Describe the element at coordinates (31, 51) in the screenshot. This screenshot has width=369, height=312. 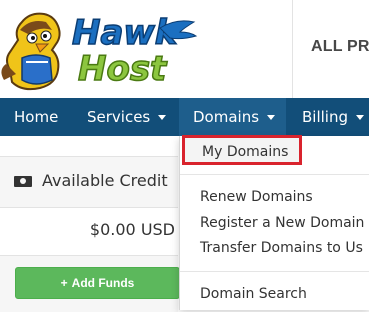
I see `hawk-mascot-icon` at that location.